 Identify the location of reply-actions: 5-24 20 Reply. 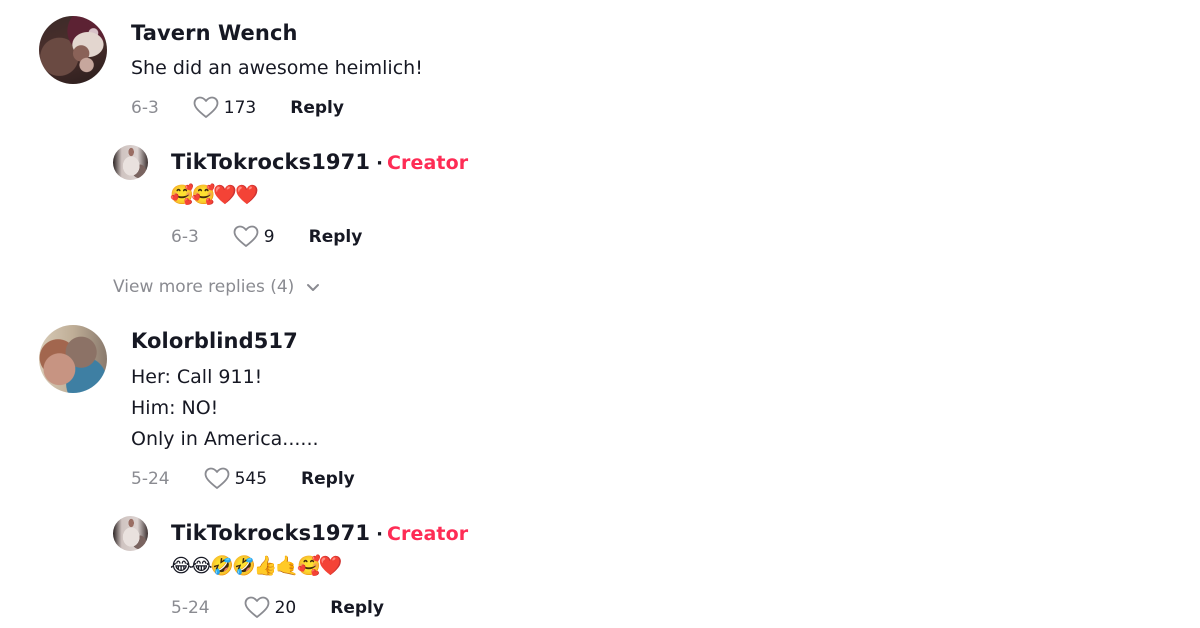
(277, 607).